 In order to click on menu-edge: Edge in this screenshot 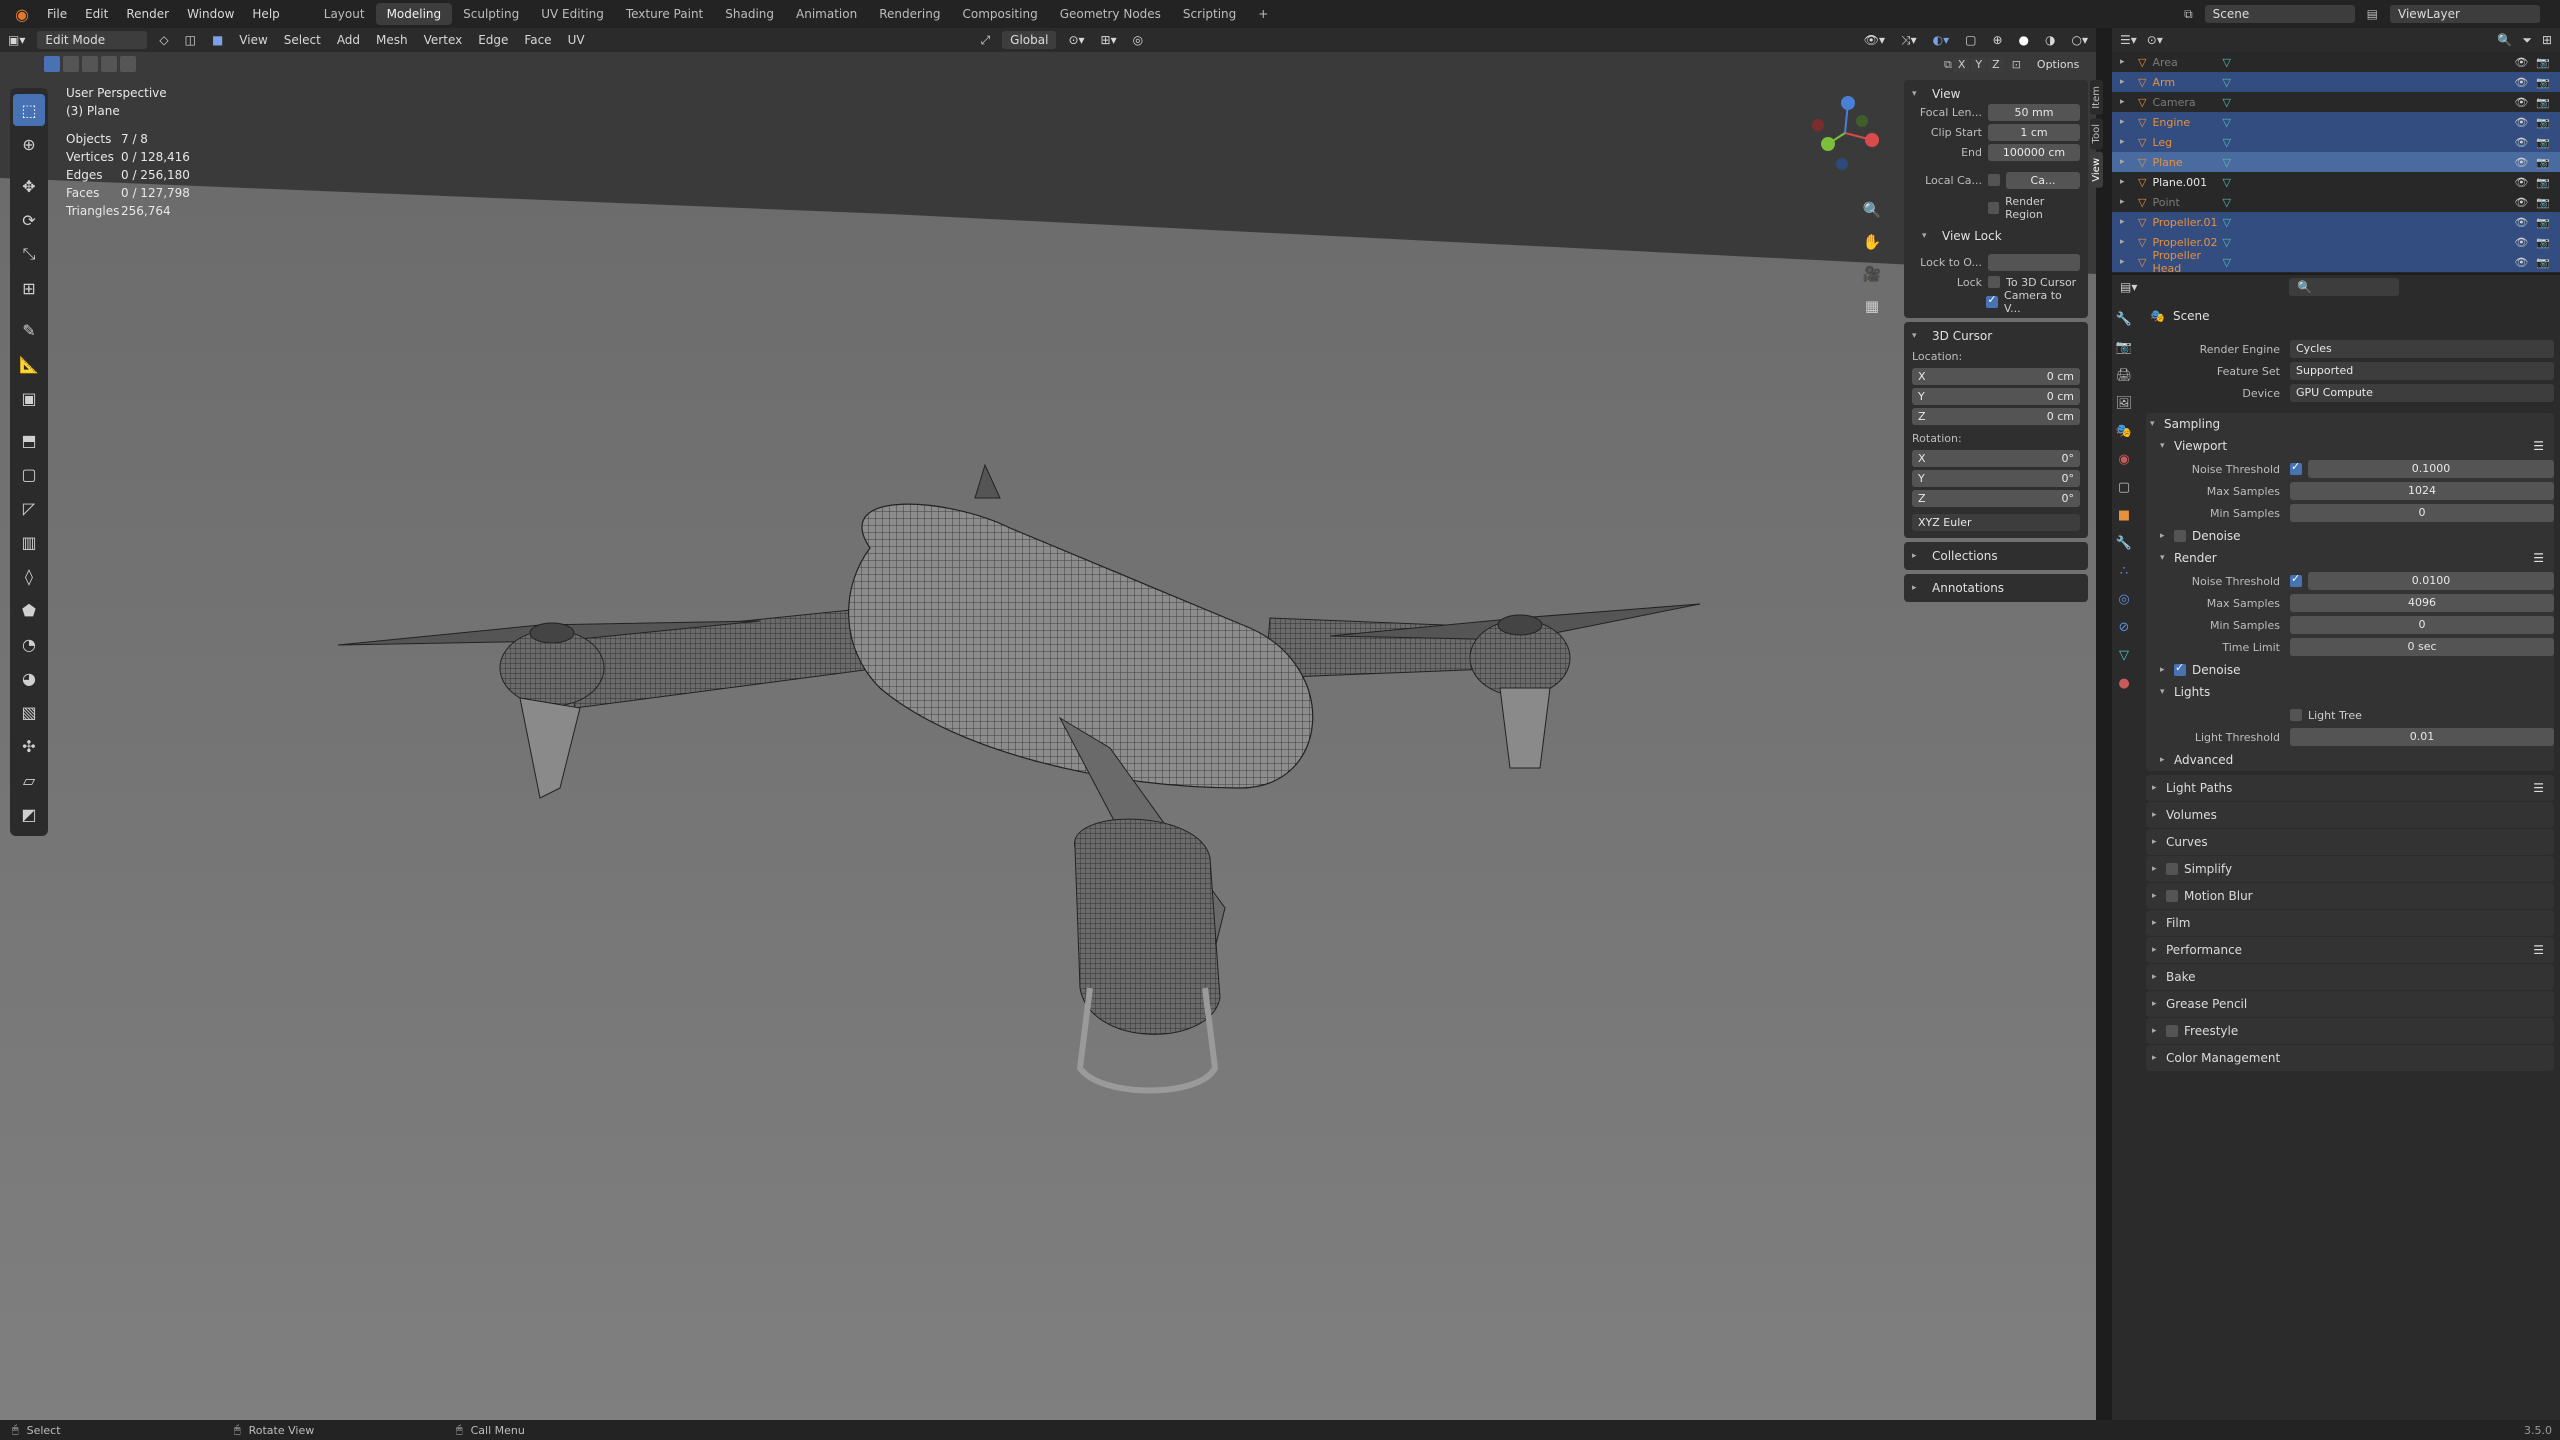, I will do `click(493, 40)`.